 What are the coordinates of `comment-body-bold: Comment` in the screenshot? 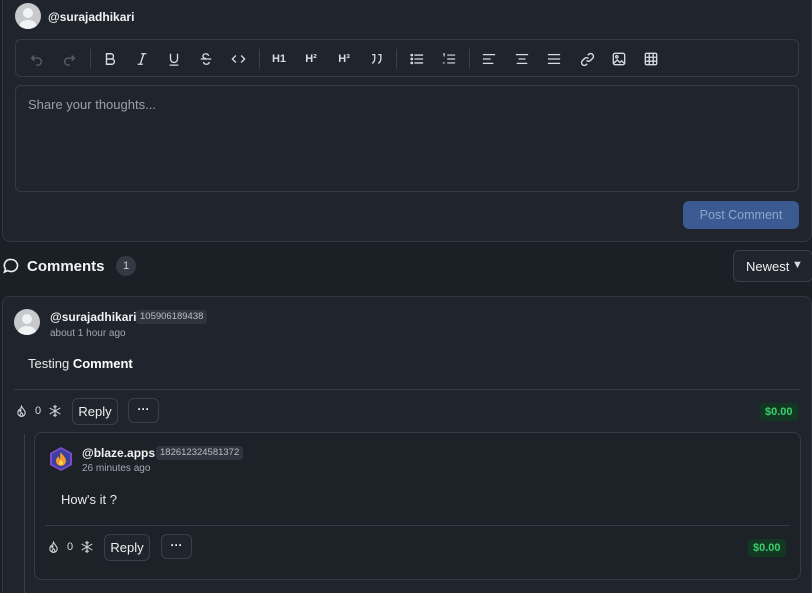 It's located at (102, 363).